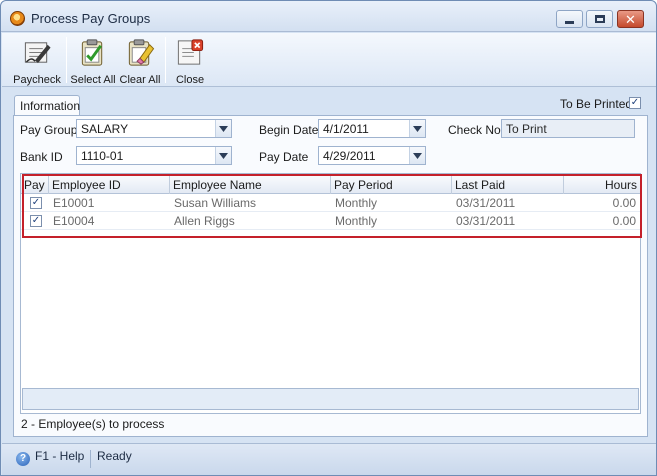 This screenshot has width=657, height=476. Describe the element at coordinates (93, 424) in the screenshot. I see `process-count: 2 - Employee(s) to process` at that location.